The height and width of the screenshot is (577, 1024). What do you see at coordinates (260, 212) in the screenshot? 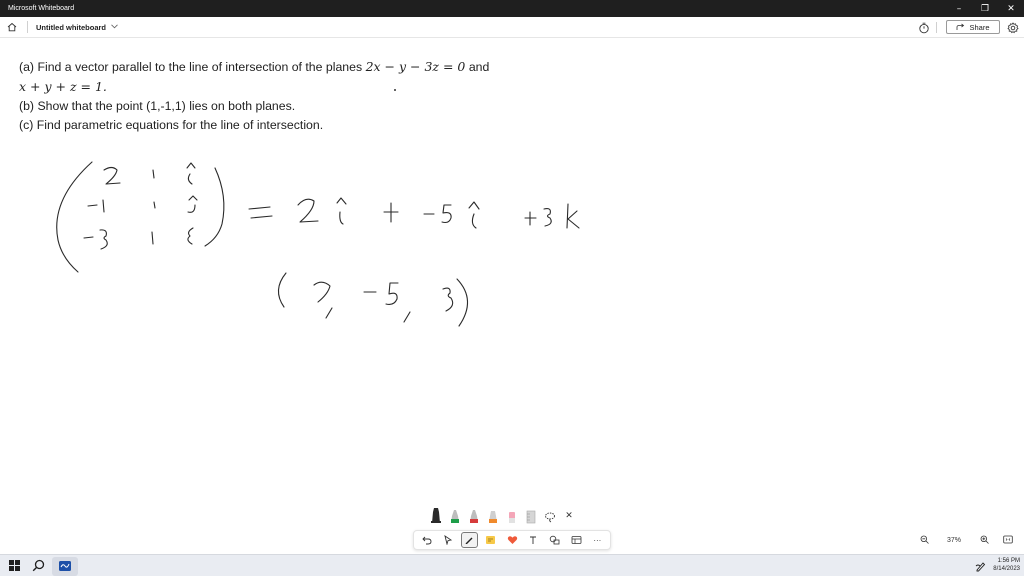
I see `ink-equals` at bounding box center [260, 212].